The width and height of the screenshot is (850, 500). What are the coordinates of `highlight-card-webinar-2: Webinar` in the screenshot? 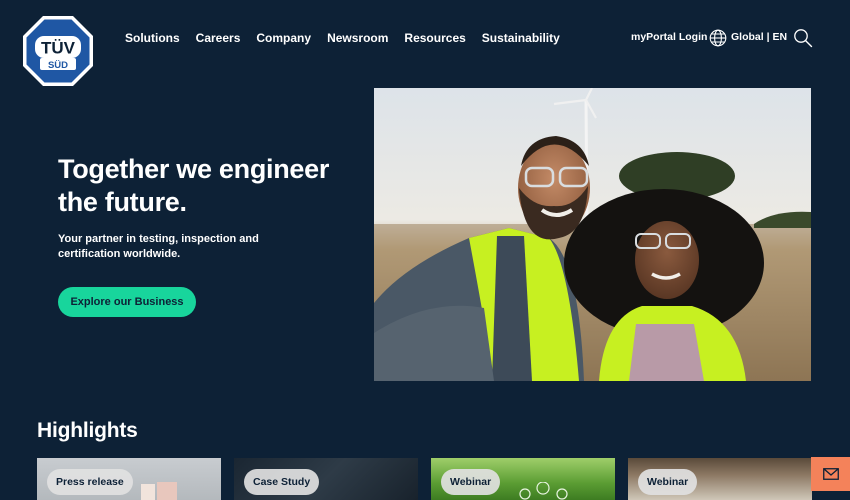 It's located at (720, 479).